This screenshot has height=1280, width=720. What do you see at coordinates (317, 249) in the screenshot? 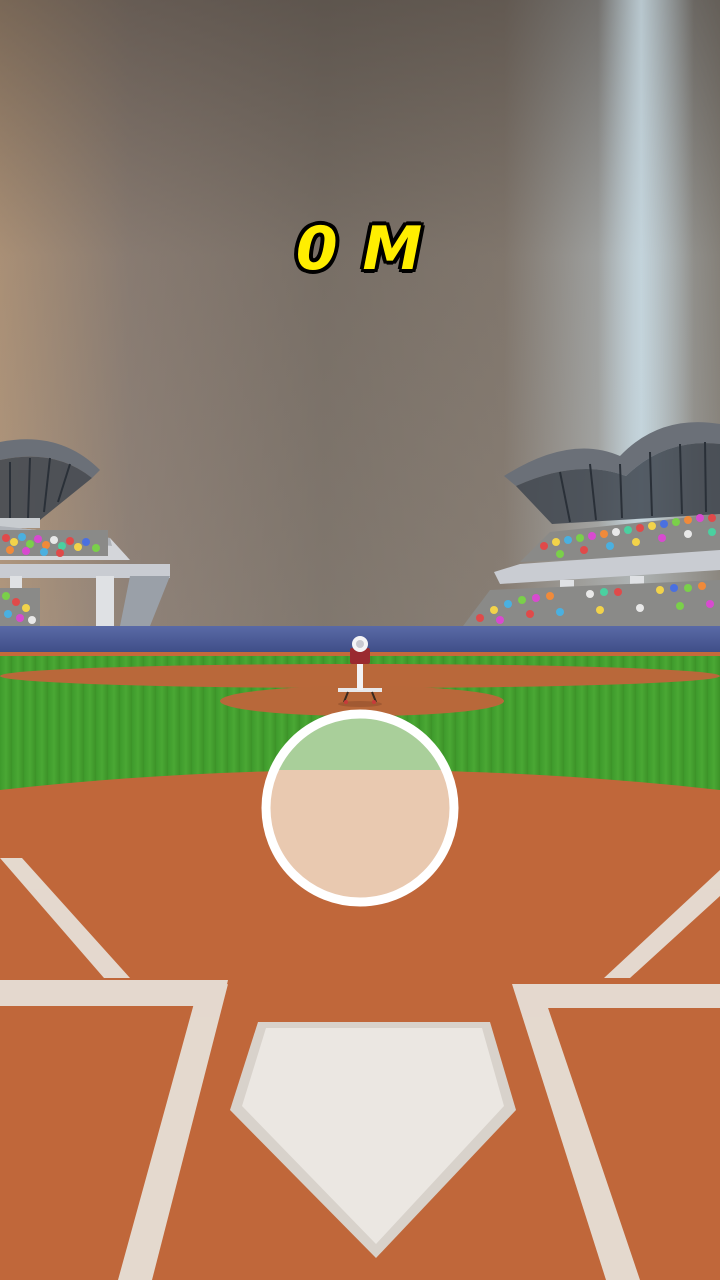
I see `distance-value: 0` at bounding box center [317, 249].